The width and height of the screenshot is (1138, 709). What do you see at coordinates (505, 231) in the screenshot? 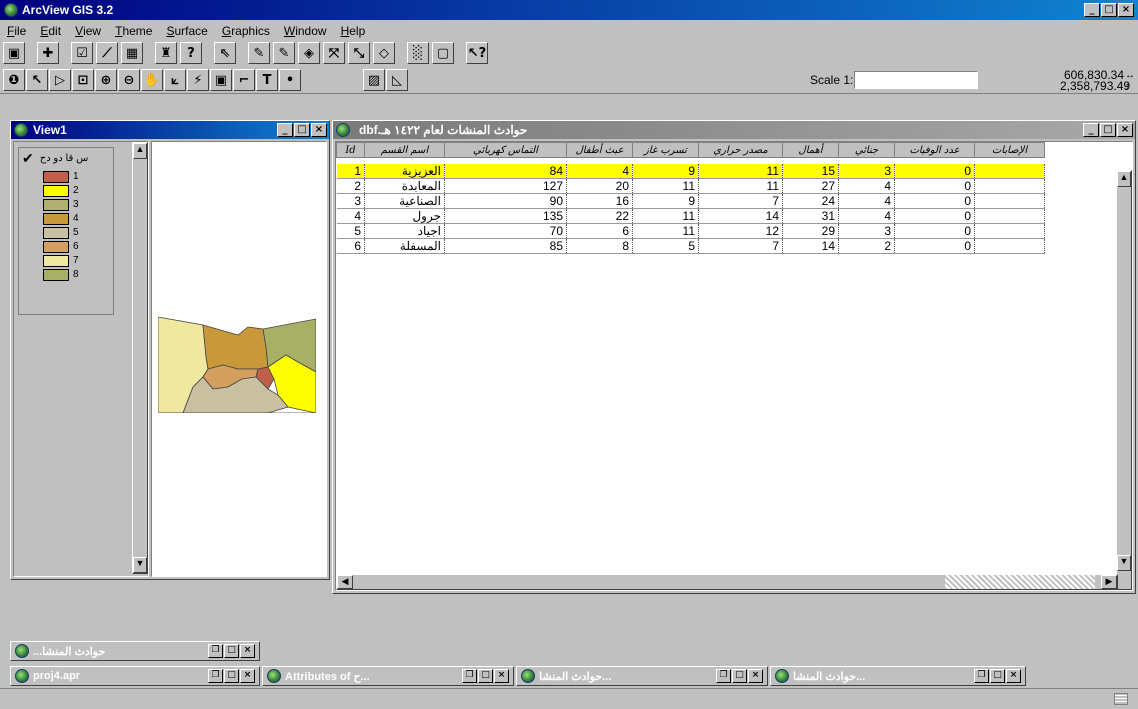
I see `table-cell: 70` at bounding box center [505, 231].